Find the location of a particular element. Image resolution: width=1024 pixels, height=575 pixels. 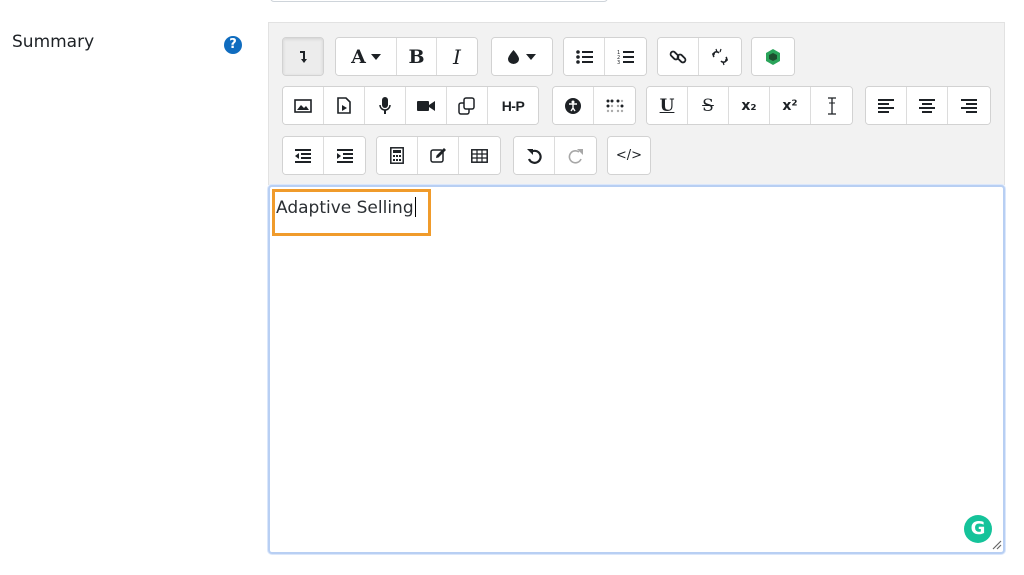

link-icon is located at coordinates (678, 56).